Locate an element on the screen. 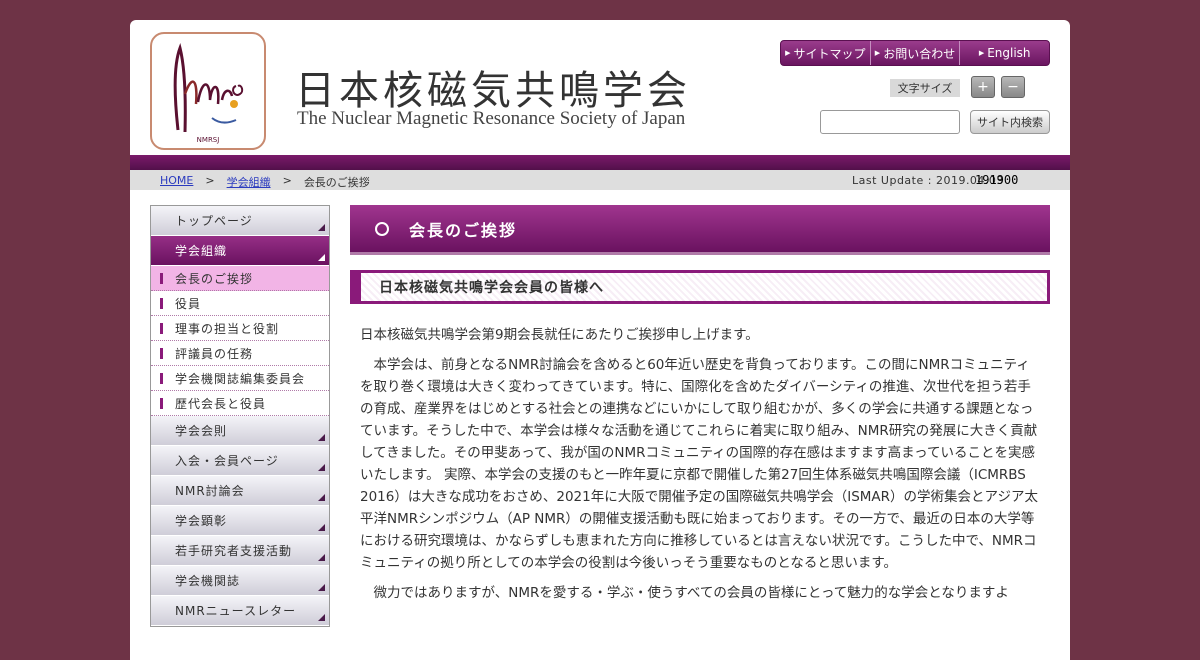 The image size is (1200, 660). sidebar-item-nmr-symposium: NMR討論会 is located at coordinates (240, 491).